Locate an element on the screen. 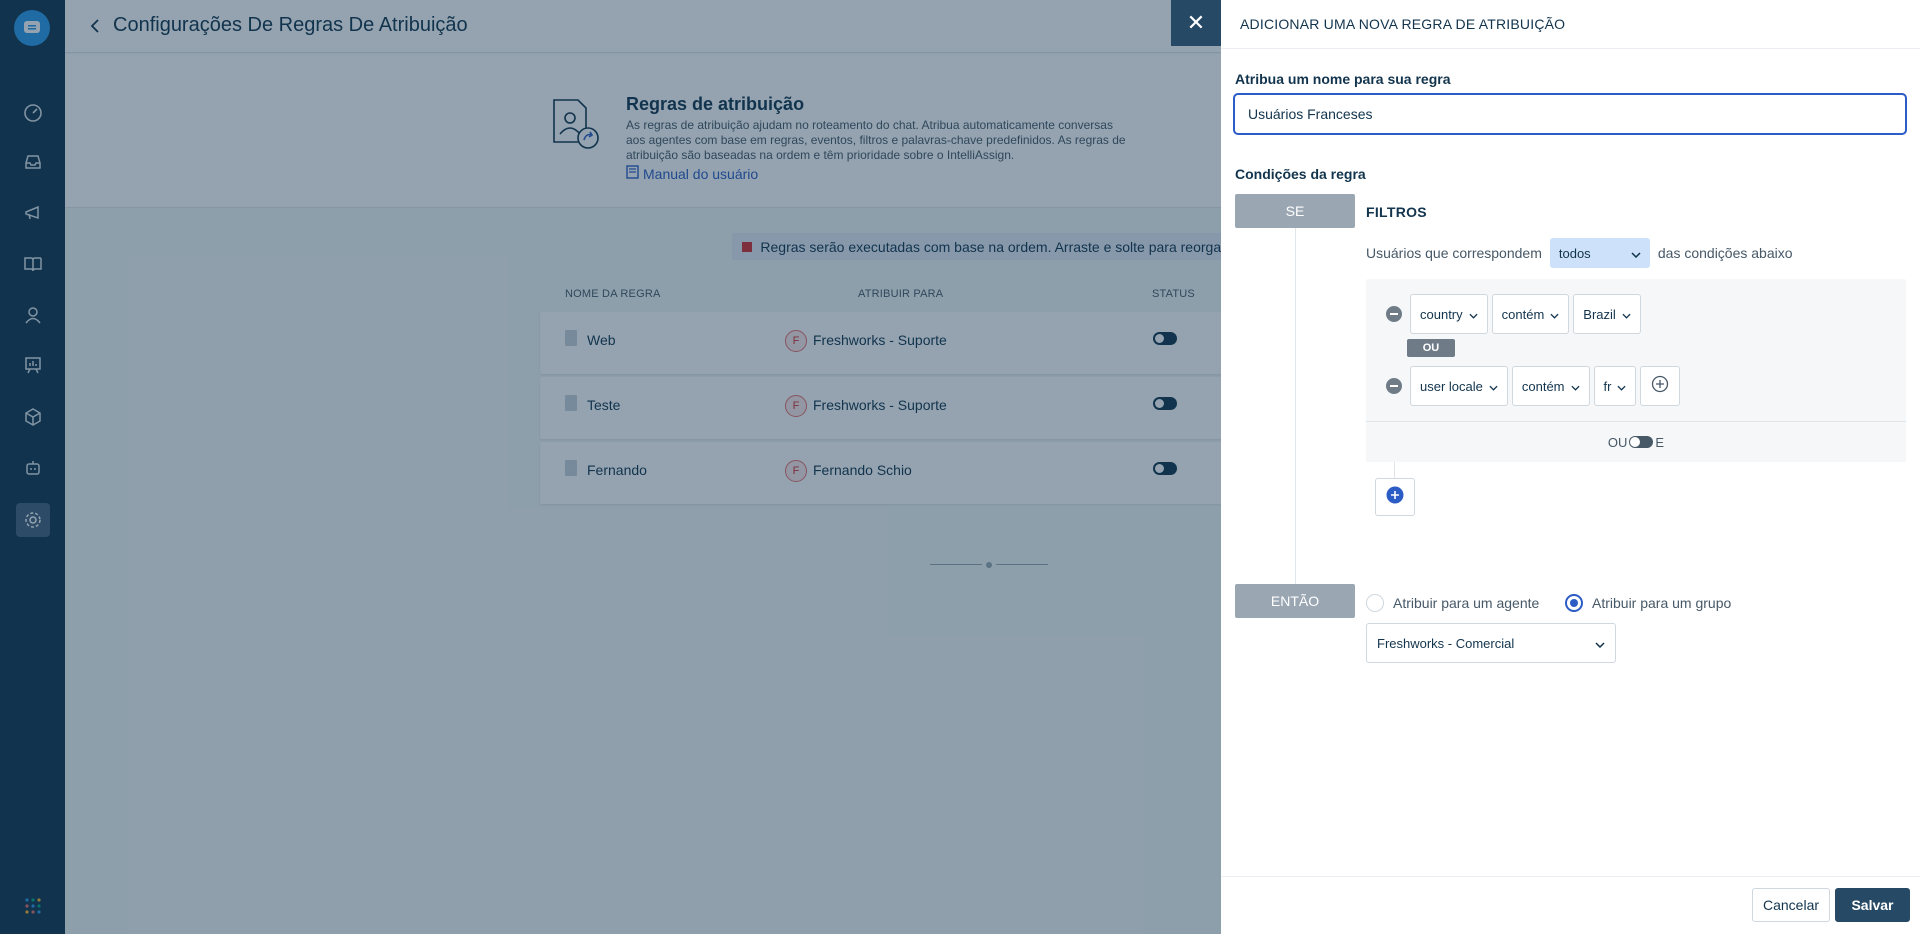 Image resolution: width=1920 pixels, height=934 pixels. add-filter-button is located at coordinates (1395, 497).